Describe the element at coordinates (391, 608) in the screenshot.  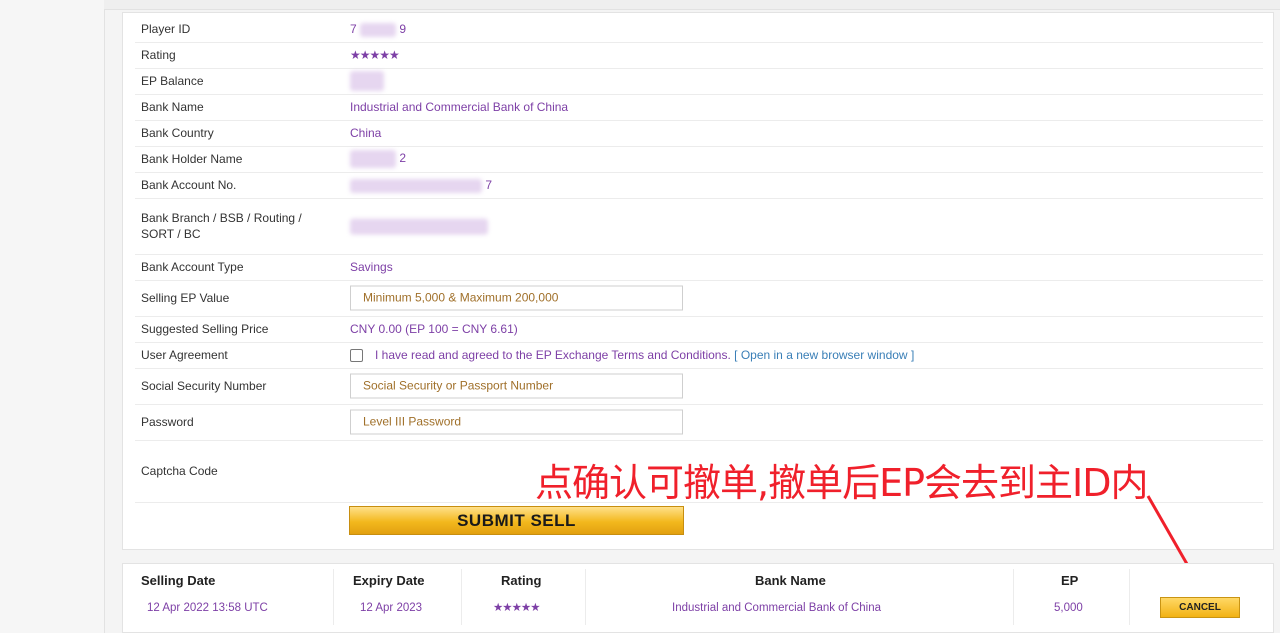
I see `cell-expiry-date: 12 Apr 2023` at that location.